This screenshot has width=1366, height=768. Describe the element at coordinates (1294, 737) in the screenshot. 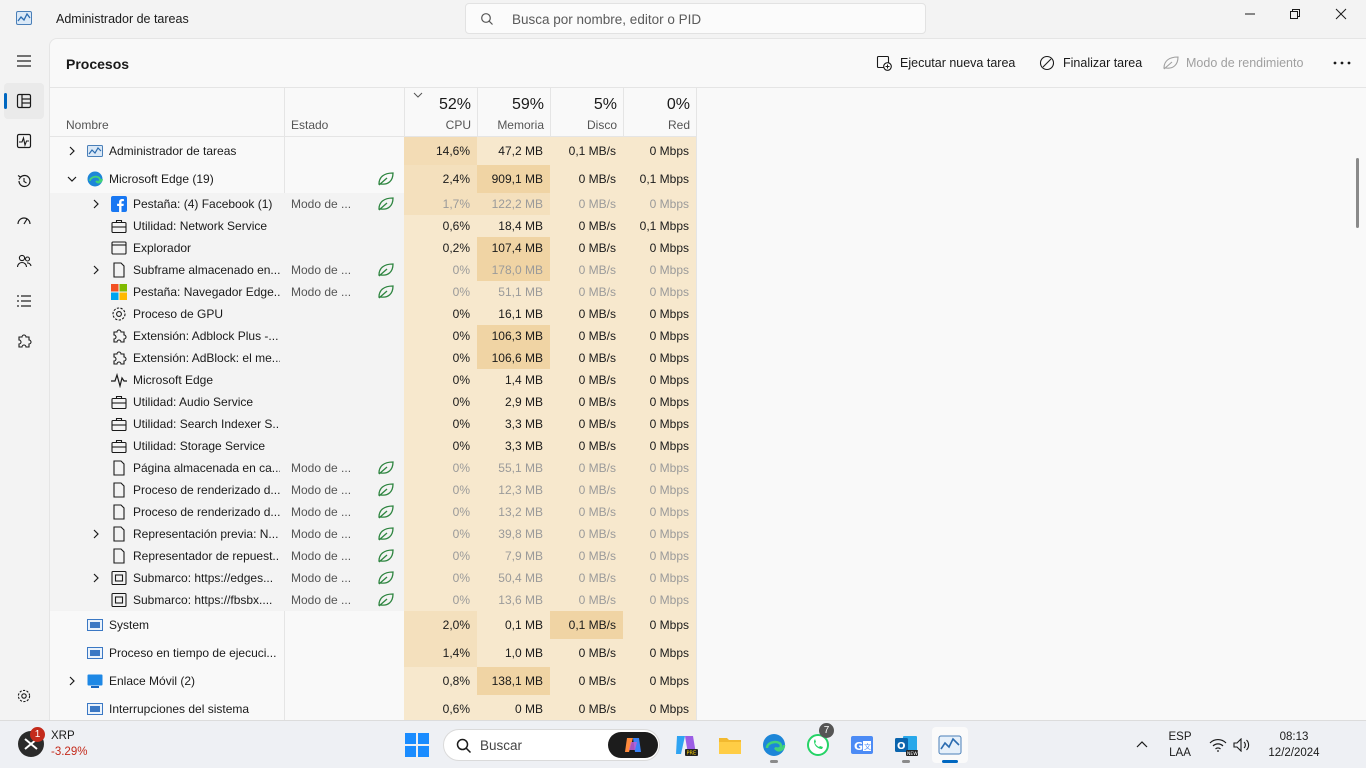

I see `clock-time: 08:13` at that location.